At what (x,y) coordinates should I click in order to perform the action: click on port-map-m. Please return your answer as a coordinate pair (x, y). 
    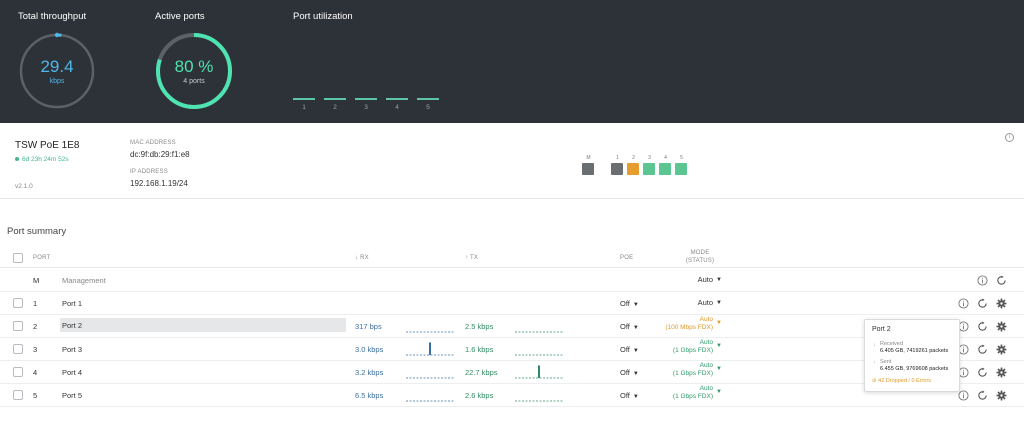
    Looking at the image, I should click on (588, 169).